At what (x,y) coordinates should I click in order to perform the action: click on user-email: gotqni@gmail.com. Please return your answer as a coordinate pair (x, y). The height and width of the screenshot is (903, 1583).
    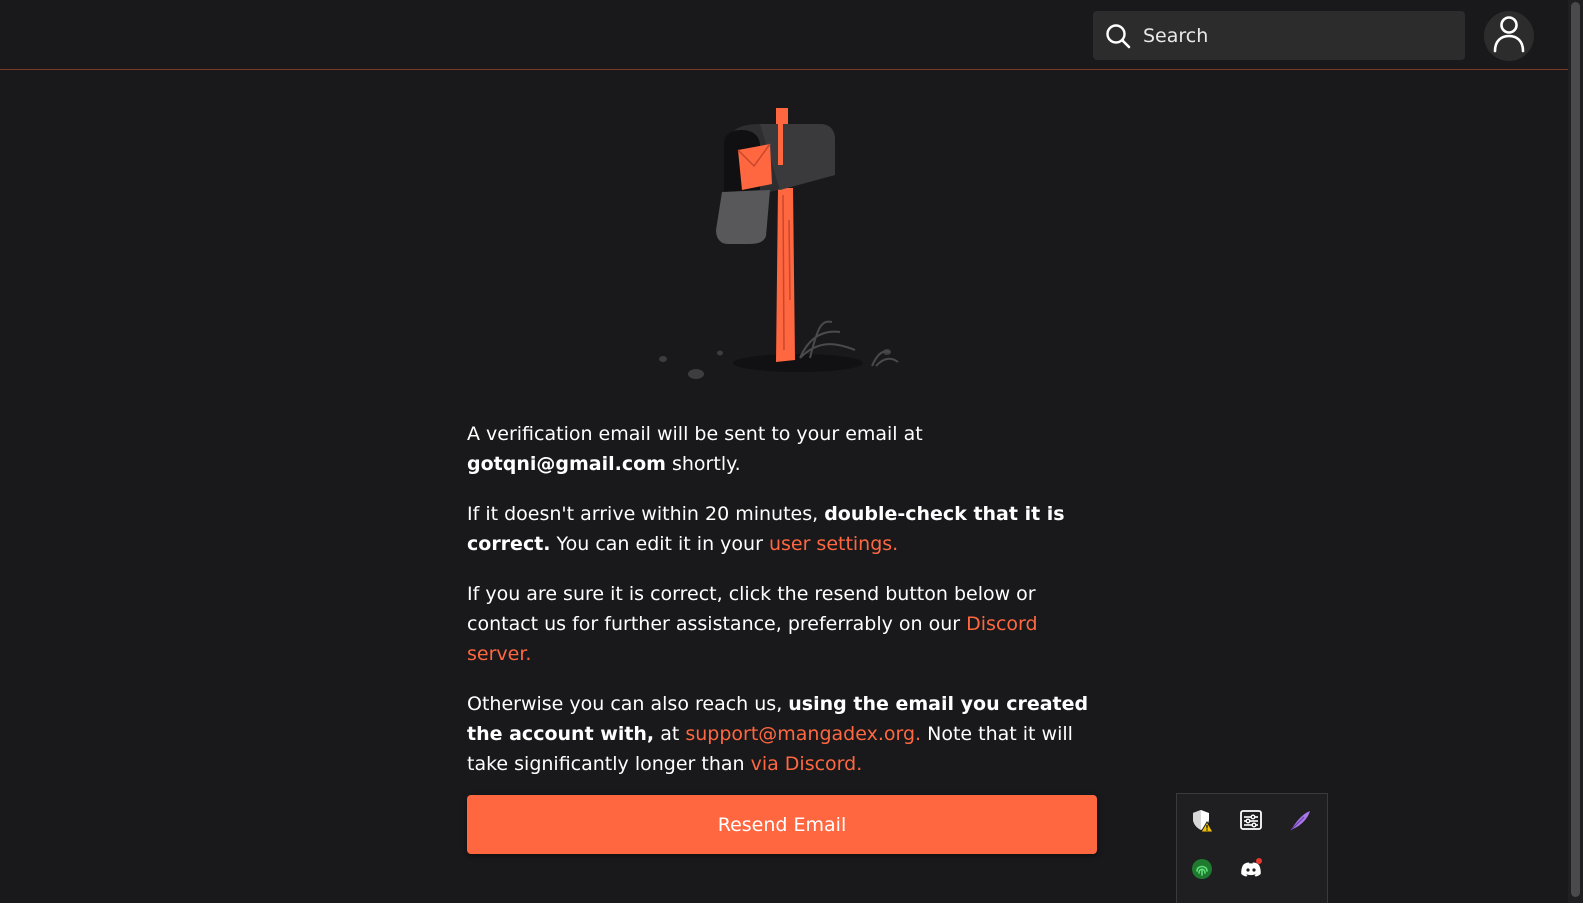
    Looking at the image, I should click on (566, 464).